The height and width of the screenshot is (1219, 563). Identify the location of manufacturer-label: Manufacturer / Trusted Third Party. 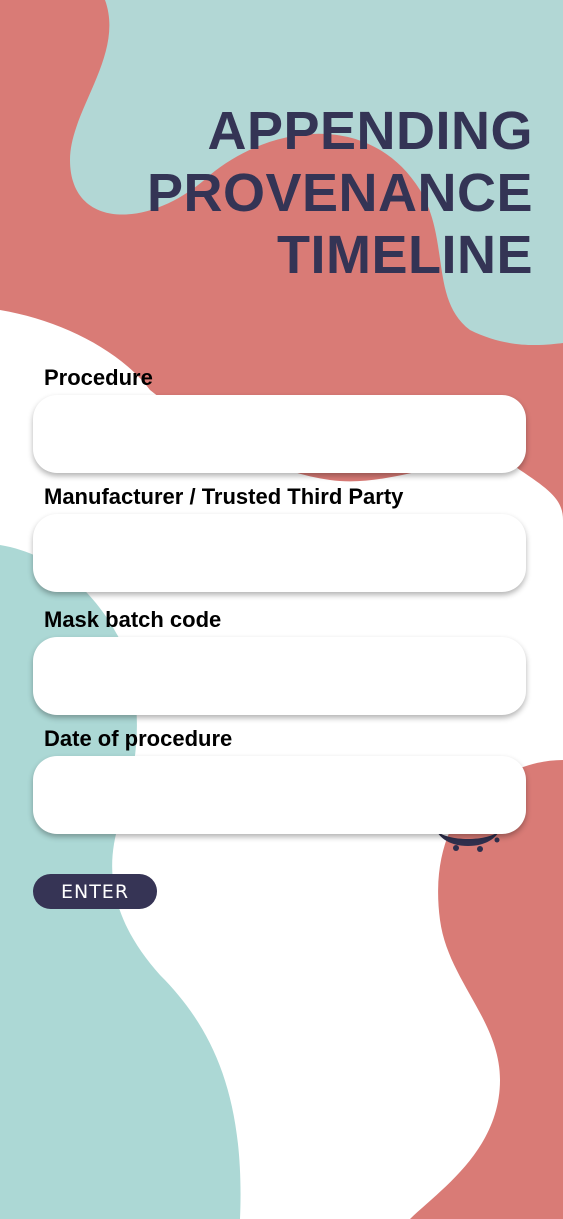
(224, 496).